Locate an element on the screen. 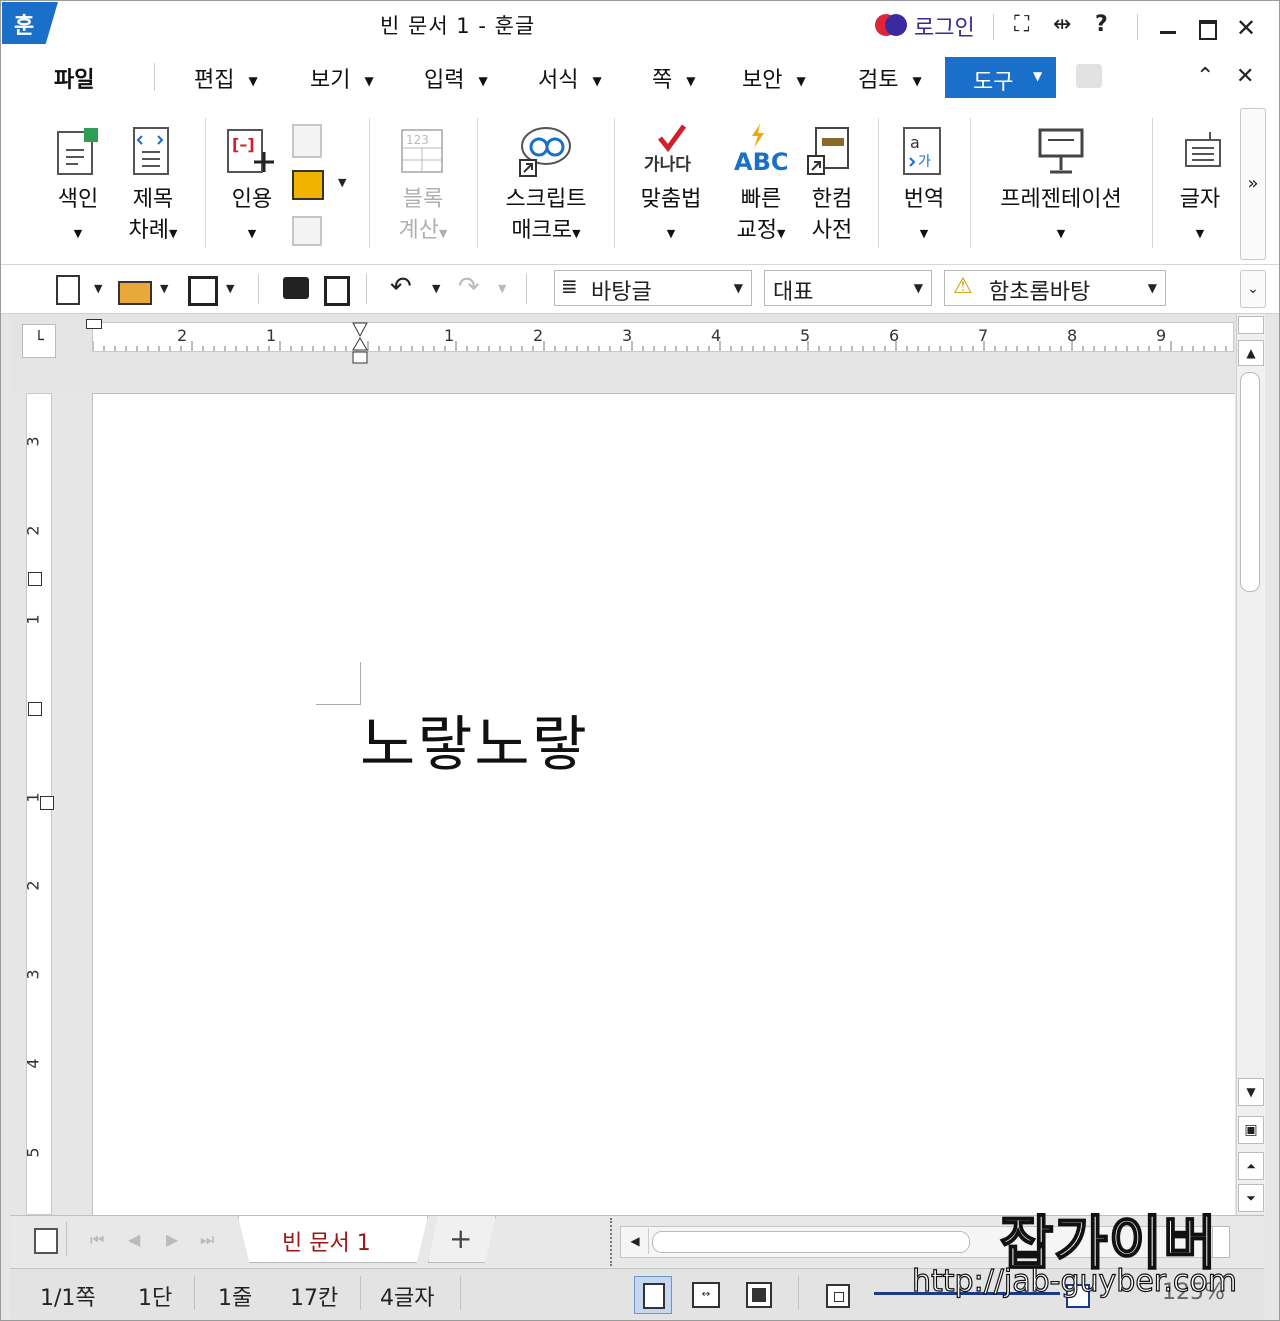  ribbon-index: 색인 ▼ is located at coordinates (78, 216).